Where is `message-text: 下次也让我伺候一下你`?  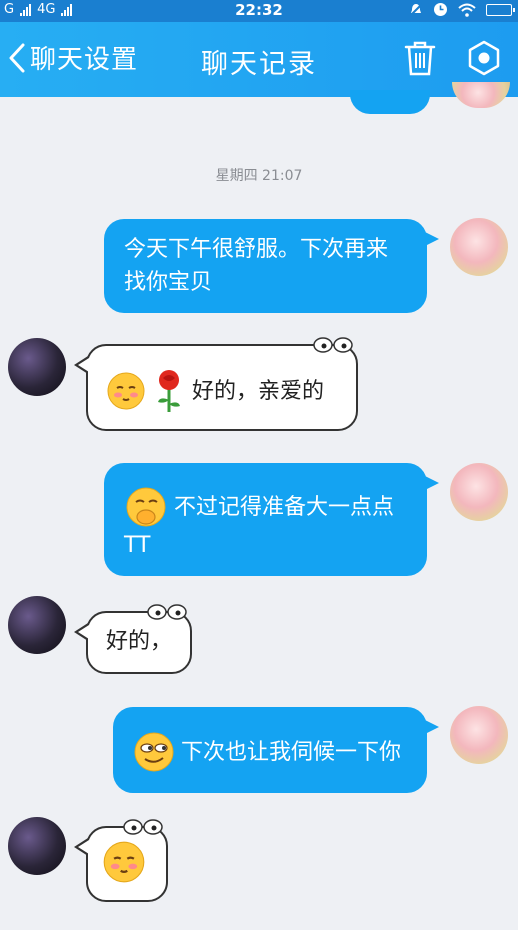
message-text: 下次也让我伺候一下你 is located at coordinates (291, 752).